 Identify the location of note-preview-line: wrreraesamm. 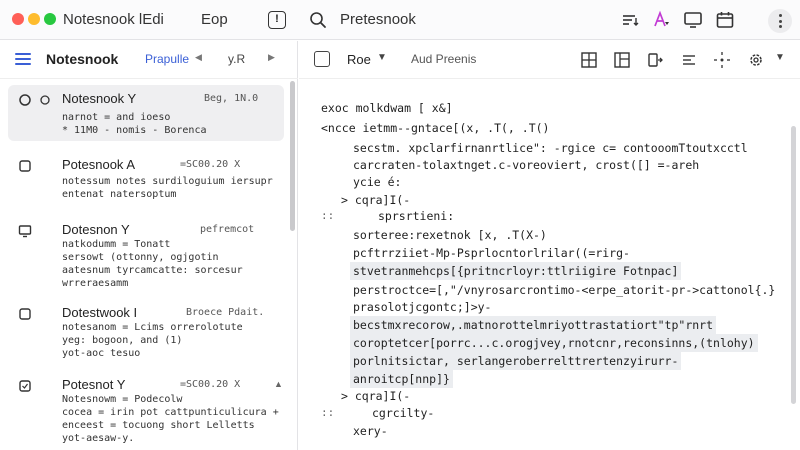
(95, 283).